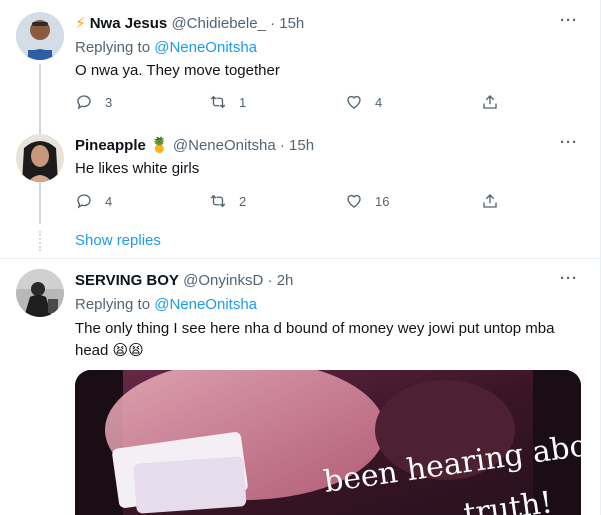  Describe the element at coordinates (137, 168) in the screenshot. I see `tweet-text: He likes white girls` at that location.